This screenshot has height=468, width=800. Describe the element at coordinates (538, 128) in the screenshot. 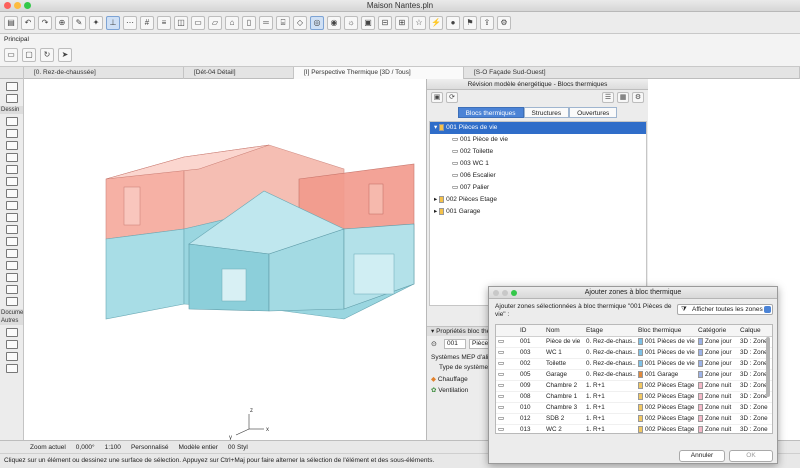

I see `tree-item-pieces-de-vie: ▾ 001 Pièces de vie` at that location.